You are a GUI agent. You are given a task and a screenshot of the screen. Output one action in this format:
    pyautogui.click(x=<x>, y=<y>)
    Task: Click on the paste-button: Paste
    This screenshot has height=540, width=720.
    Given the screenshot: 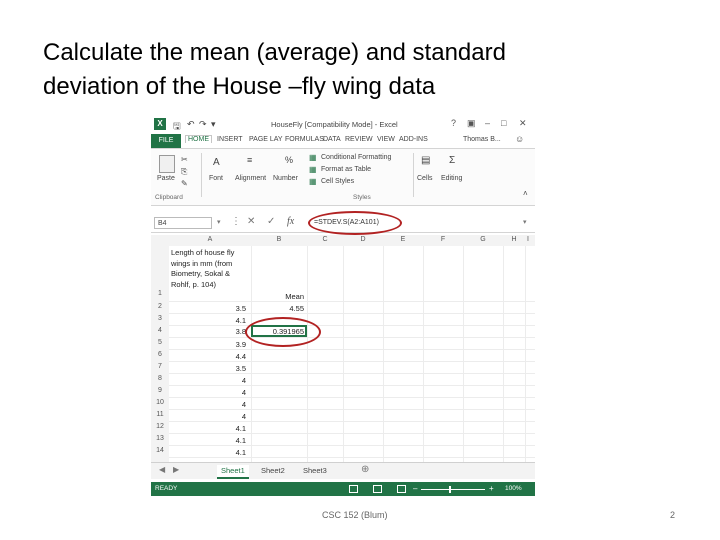 What is the action you would take?
    pyautogui.click(x=166, y=178)
    